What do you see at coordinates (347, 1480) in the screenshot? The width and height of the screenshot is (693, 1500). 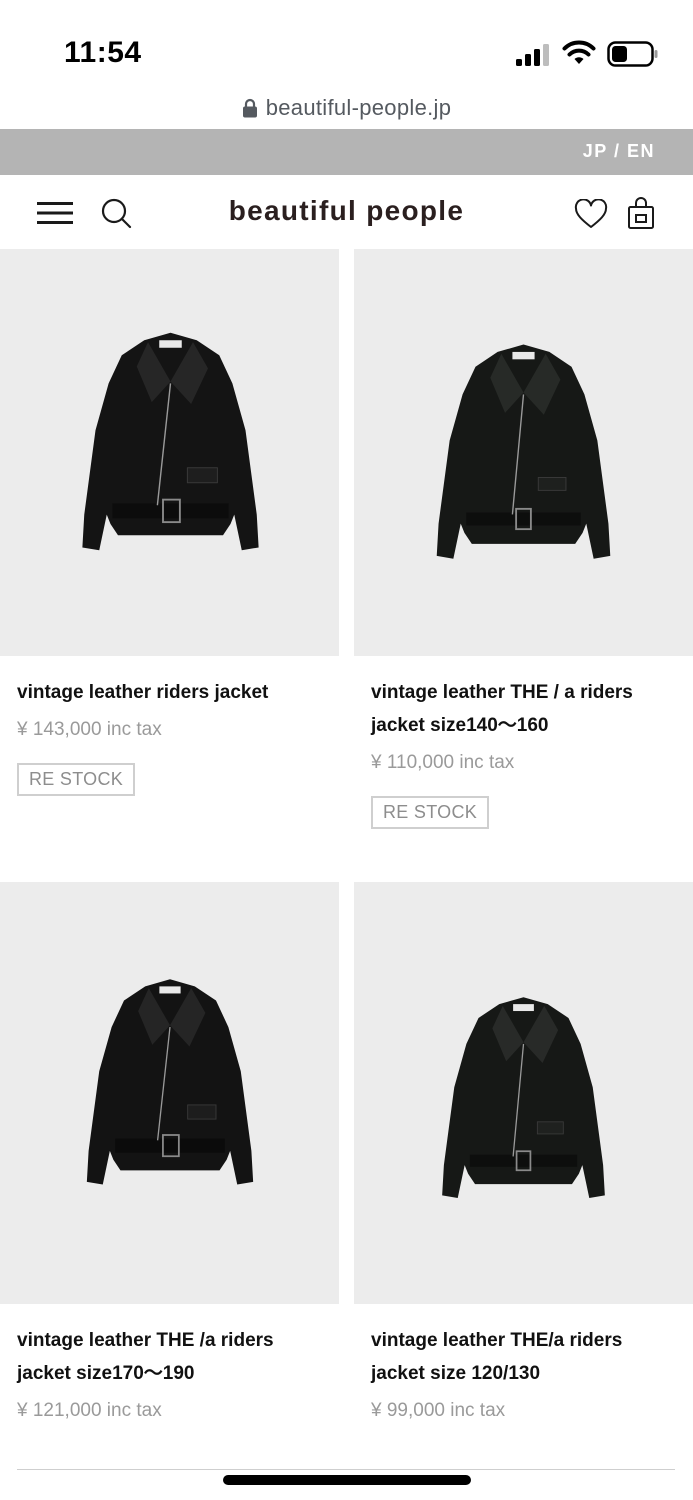 I see `home-indicator` at bounding box center [347, 1480].